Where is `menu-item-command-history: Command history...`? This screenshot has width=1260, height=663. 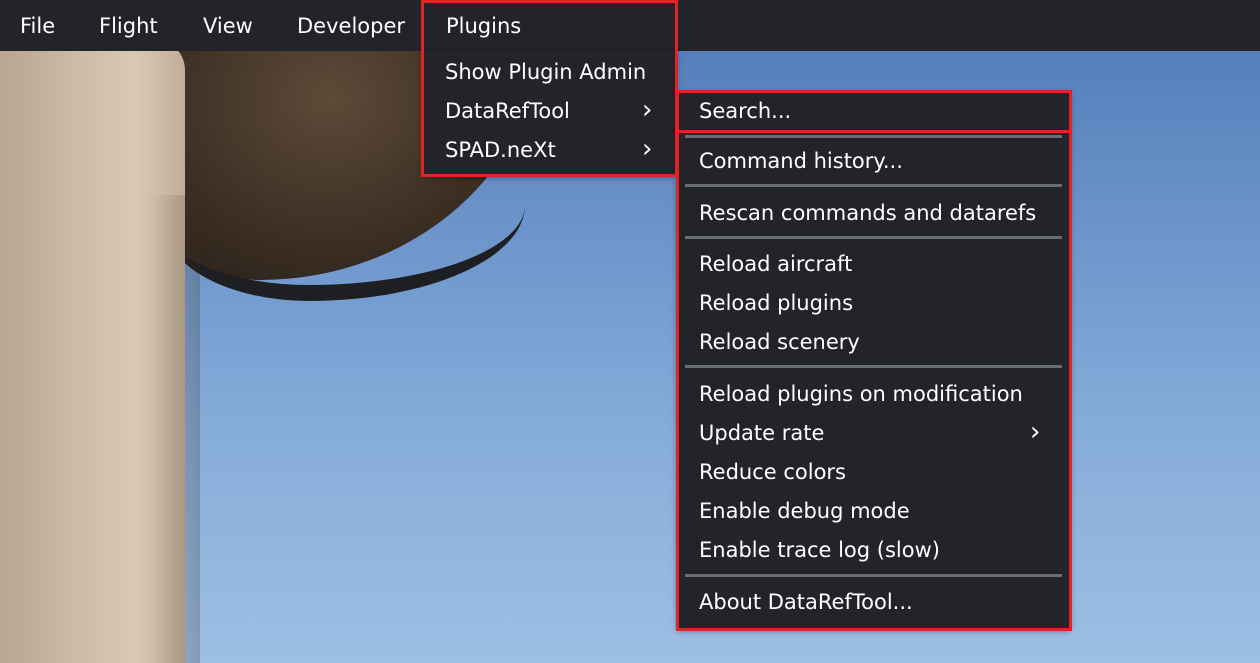
menu-item-command-history: Command history... is located at coordinates (873, 161).